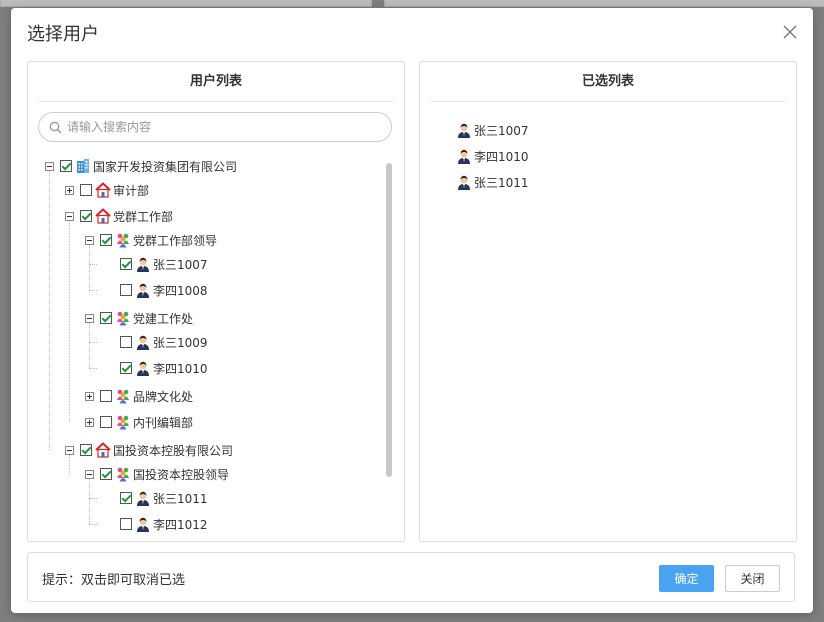  What do you see at coordinates (175, 240) in the screenshot?
I see `node-label: 党群工作部领导` at bounding box center [175, 240].